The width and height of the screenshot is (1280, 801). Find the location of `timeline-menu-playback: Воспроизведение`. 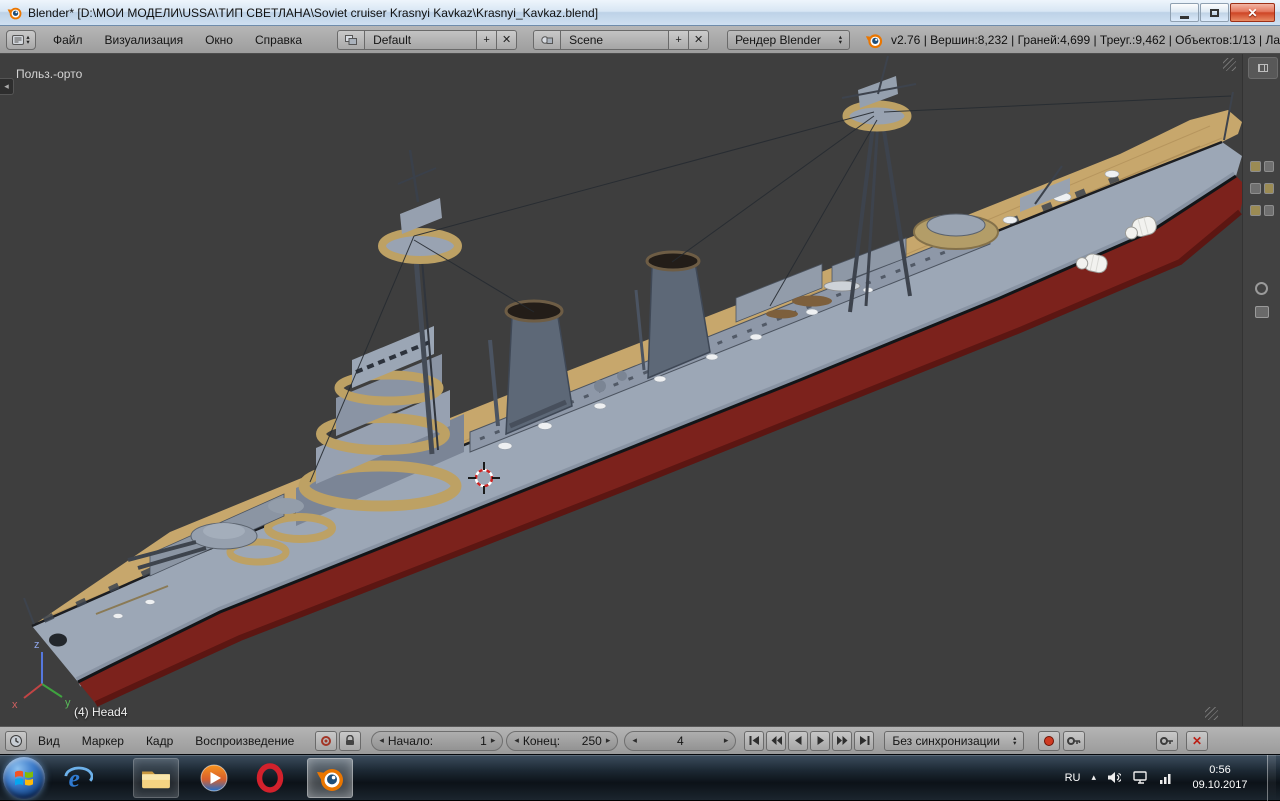

timeline-menu-playback: Воспроизведение is located at coordinates (244, 740).